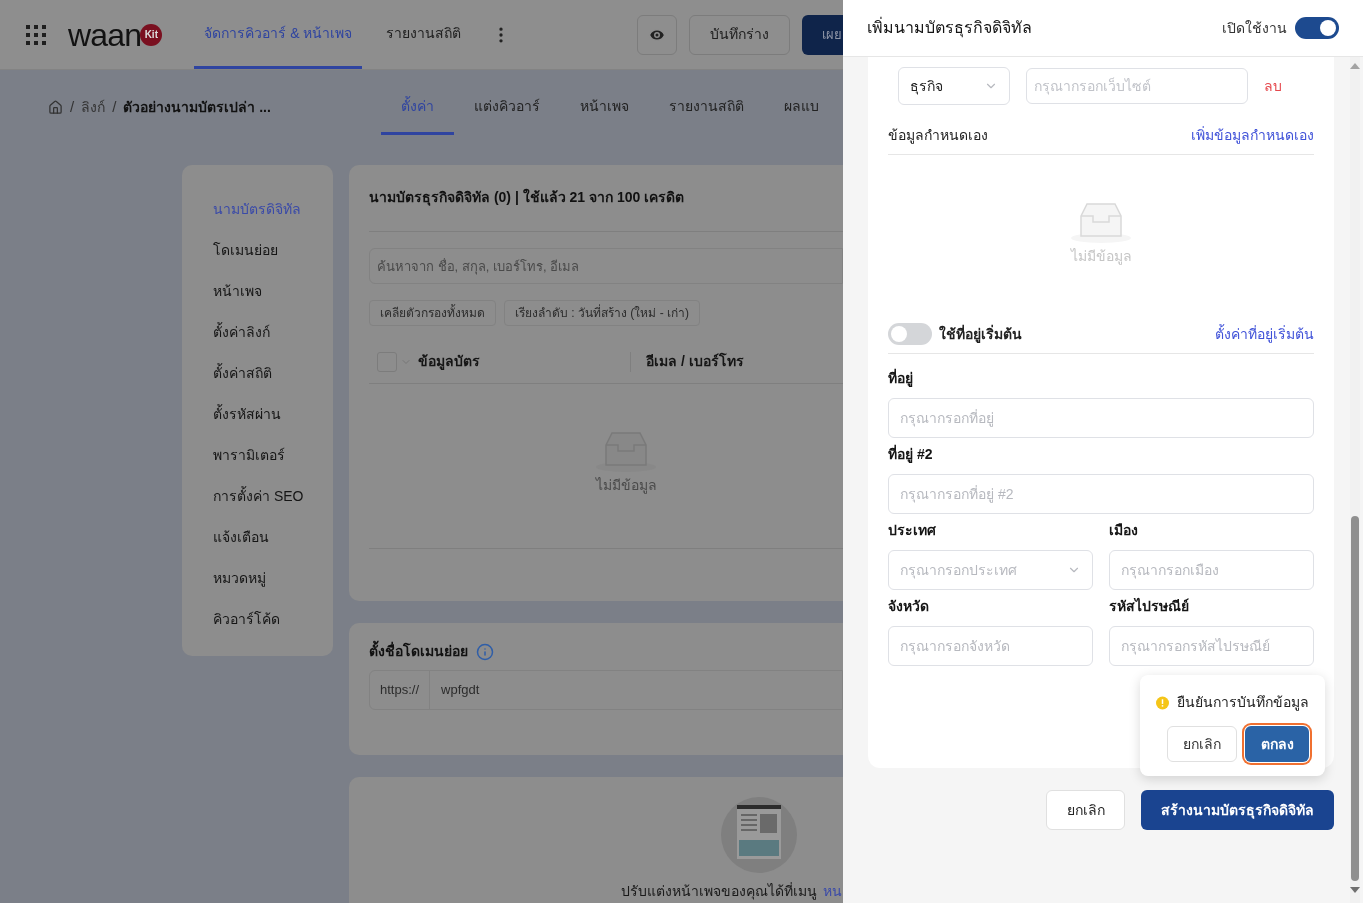  Describe the element at coordinates (1124, 530) in the screenshot. I see `field-label: เมือง` at that location.